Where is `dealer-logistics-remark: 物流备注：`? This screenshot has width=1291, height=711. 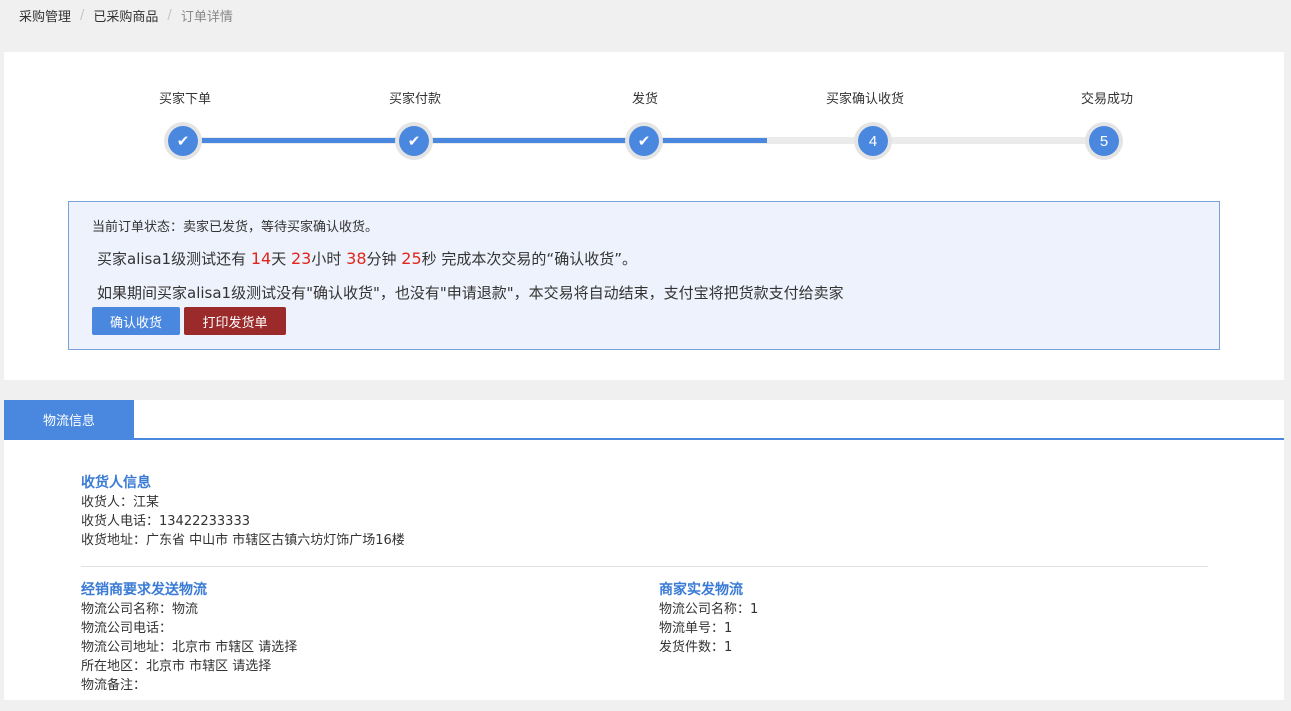 dealer-logistics-remark: 物流备注： is located at coordinates (114, 685).